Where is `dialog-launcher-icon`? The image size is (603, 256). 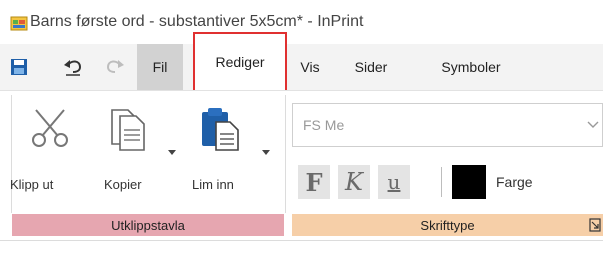 dialog-launcher-icon is located at coordinates (595, 225).